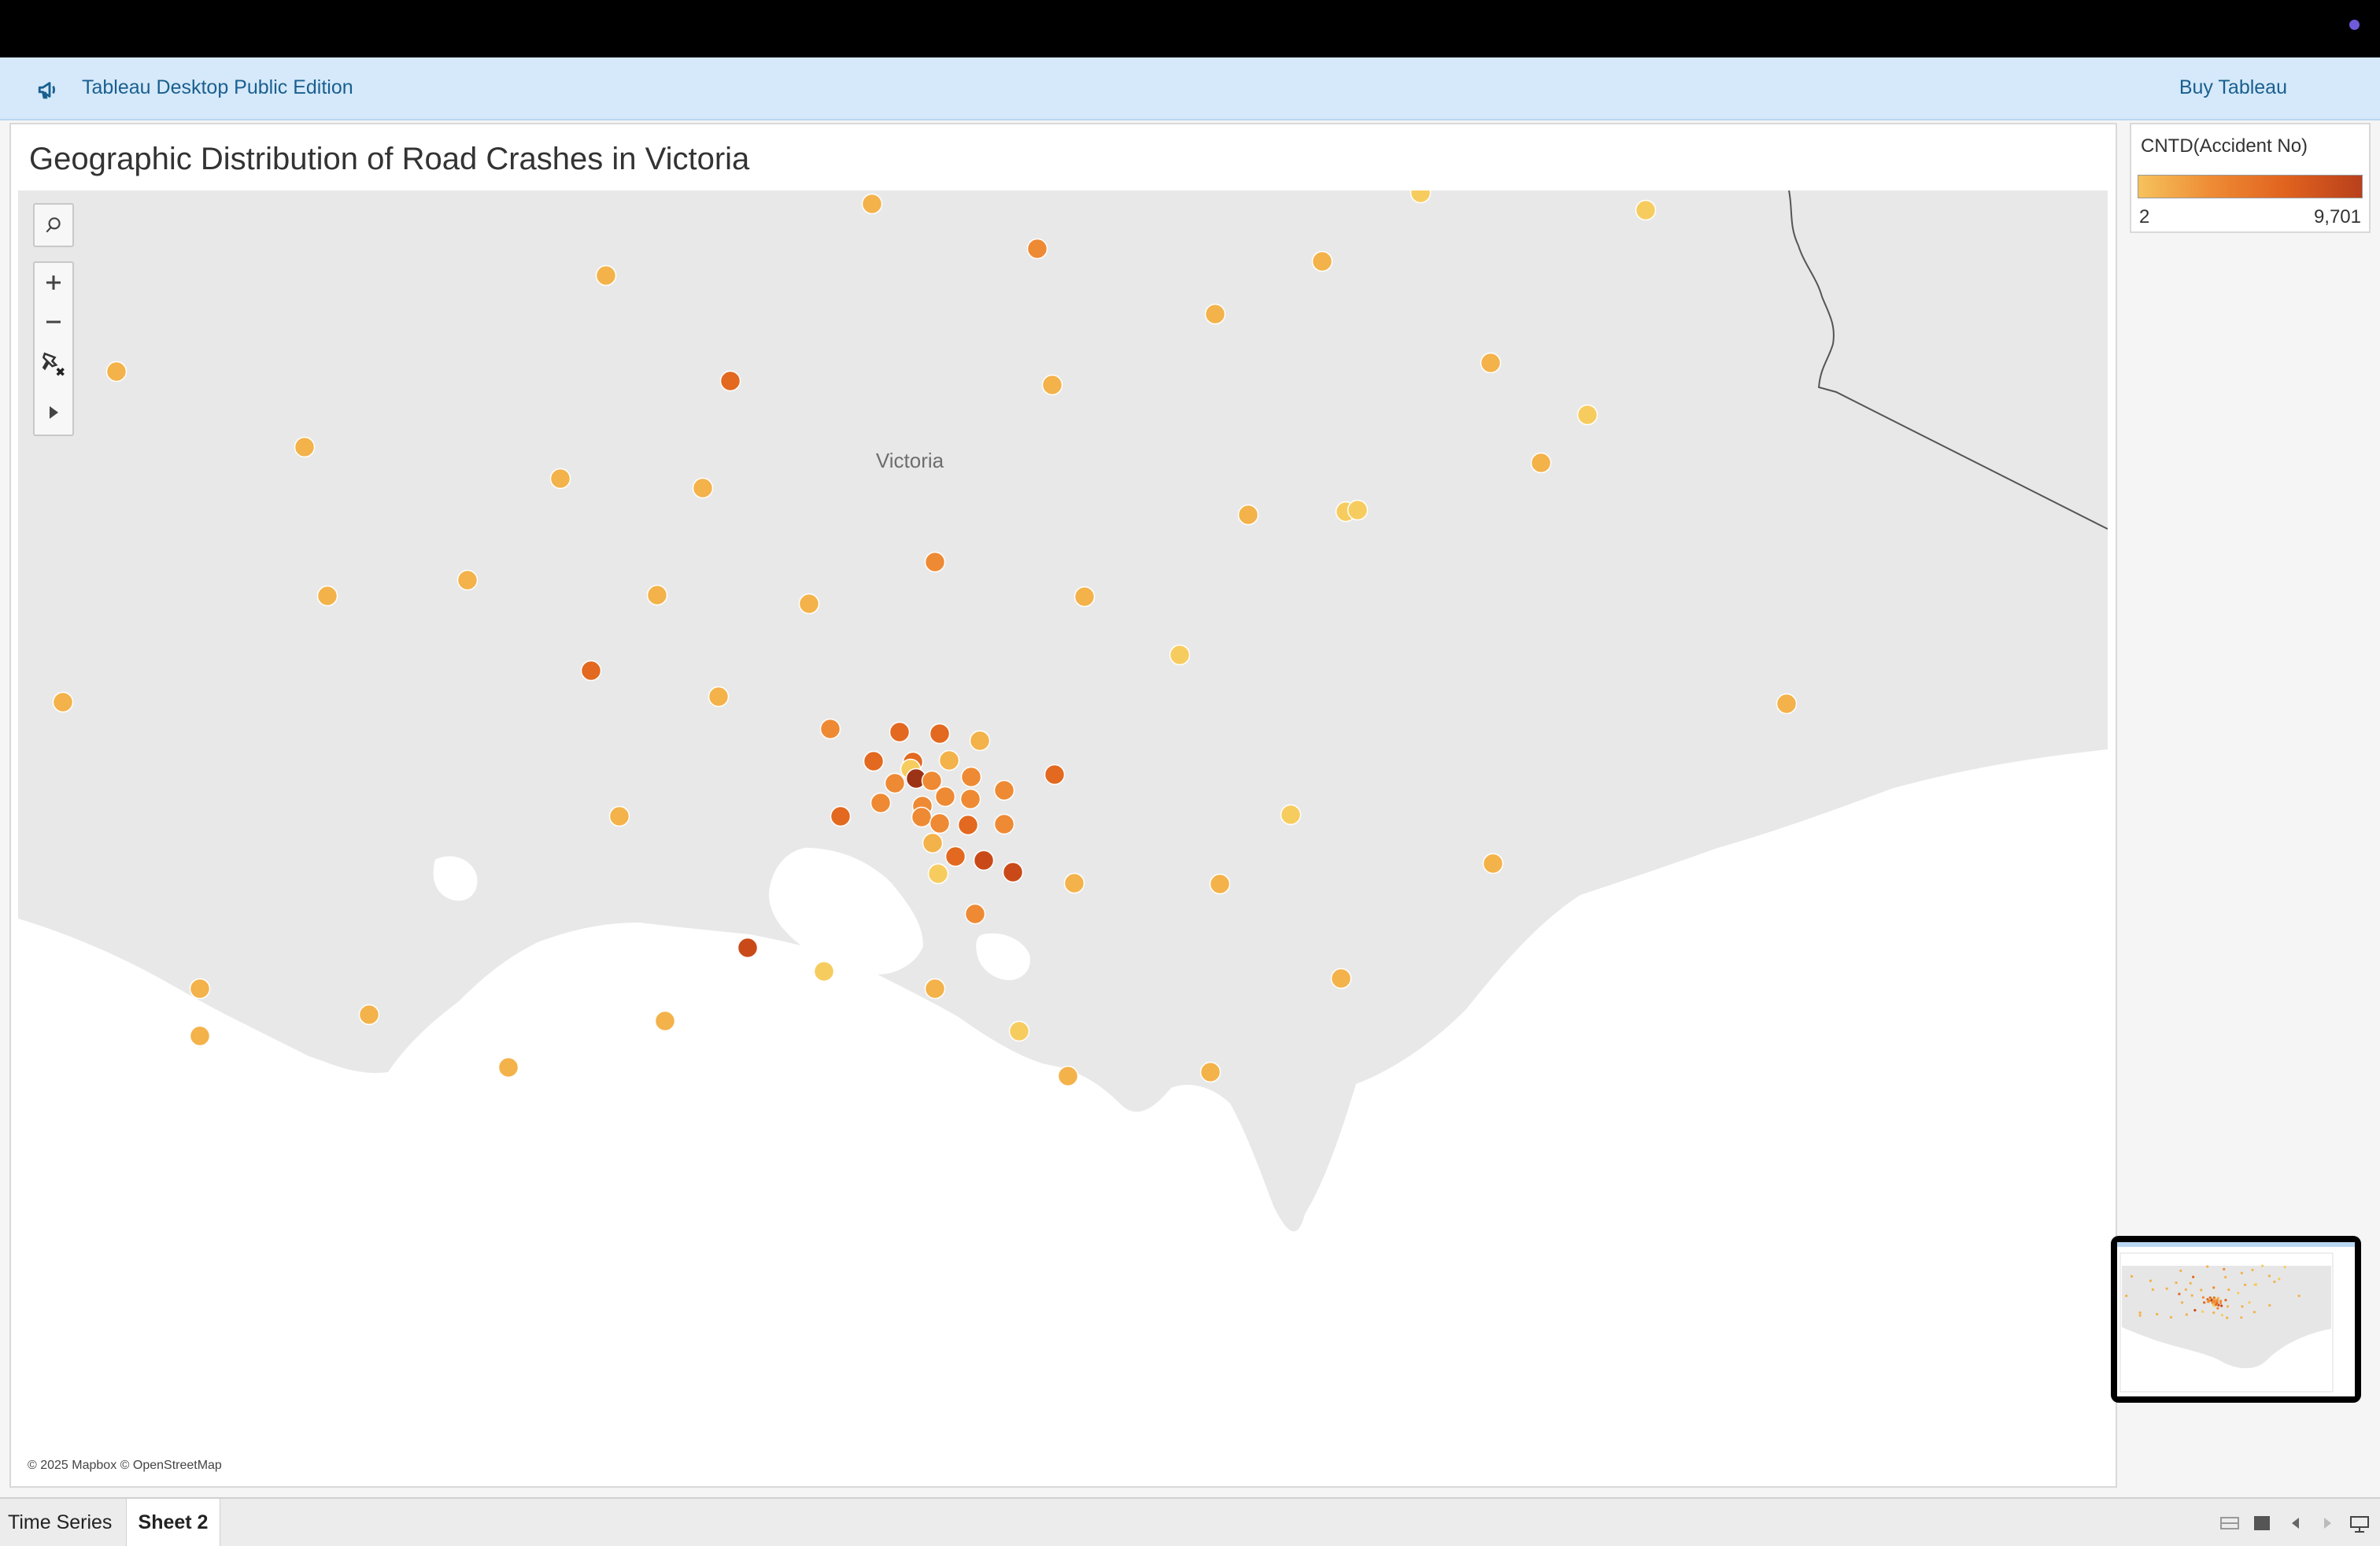 The width and height of the screenshot is (2380, 1546). What do you see at coordinates (2360, 1524) in the screenshot?
I see `presentation-mode-icon` at bounding box center [2360, 1524].